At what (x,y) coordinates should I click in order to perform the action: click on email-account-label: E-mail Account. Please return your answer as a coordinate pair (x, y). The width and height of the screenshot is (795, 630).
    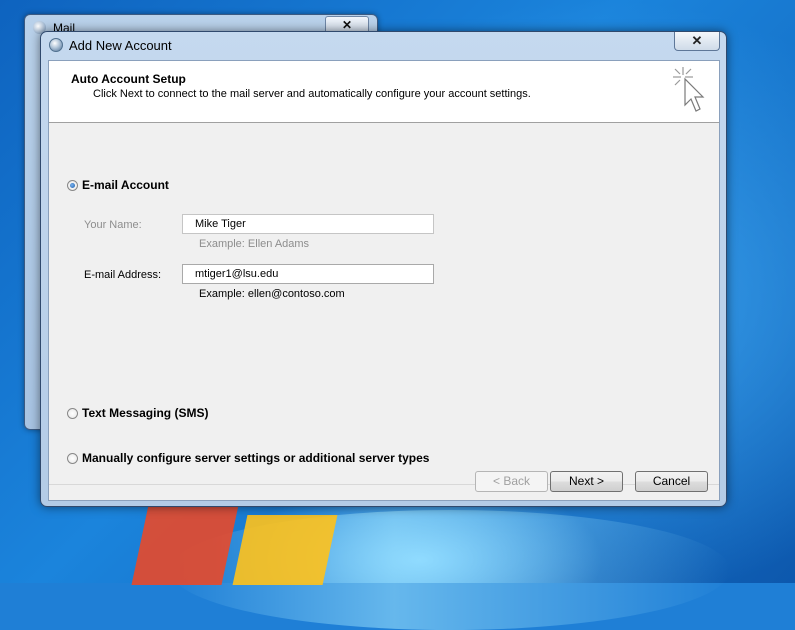
    Looking at the image, I should click on (125, 185).